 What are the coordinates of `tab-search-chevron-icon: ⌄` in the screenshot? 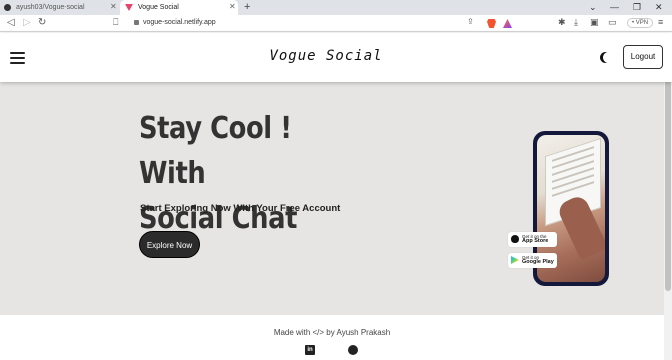 It's located at (593, 7).